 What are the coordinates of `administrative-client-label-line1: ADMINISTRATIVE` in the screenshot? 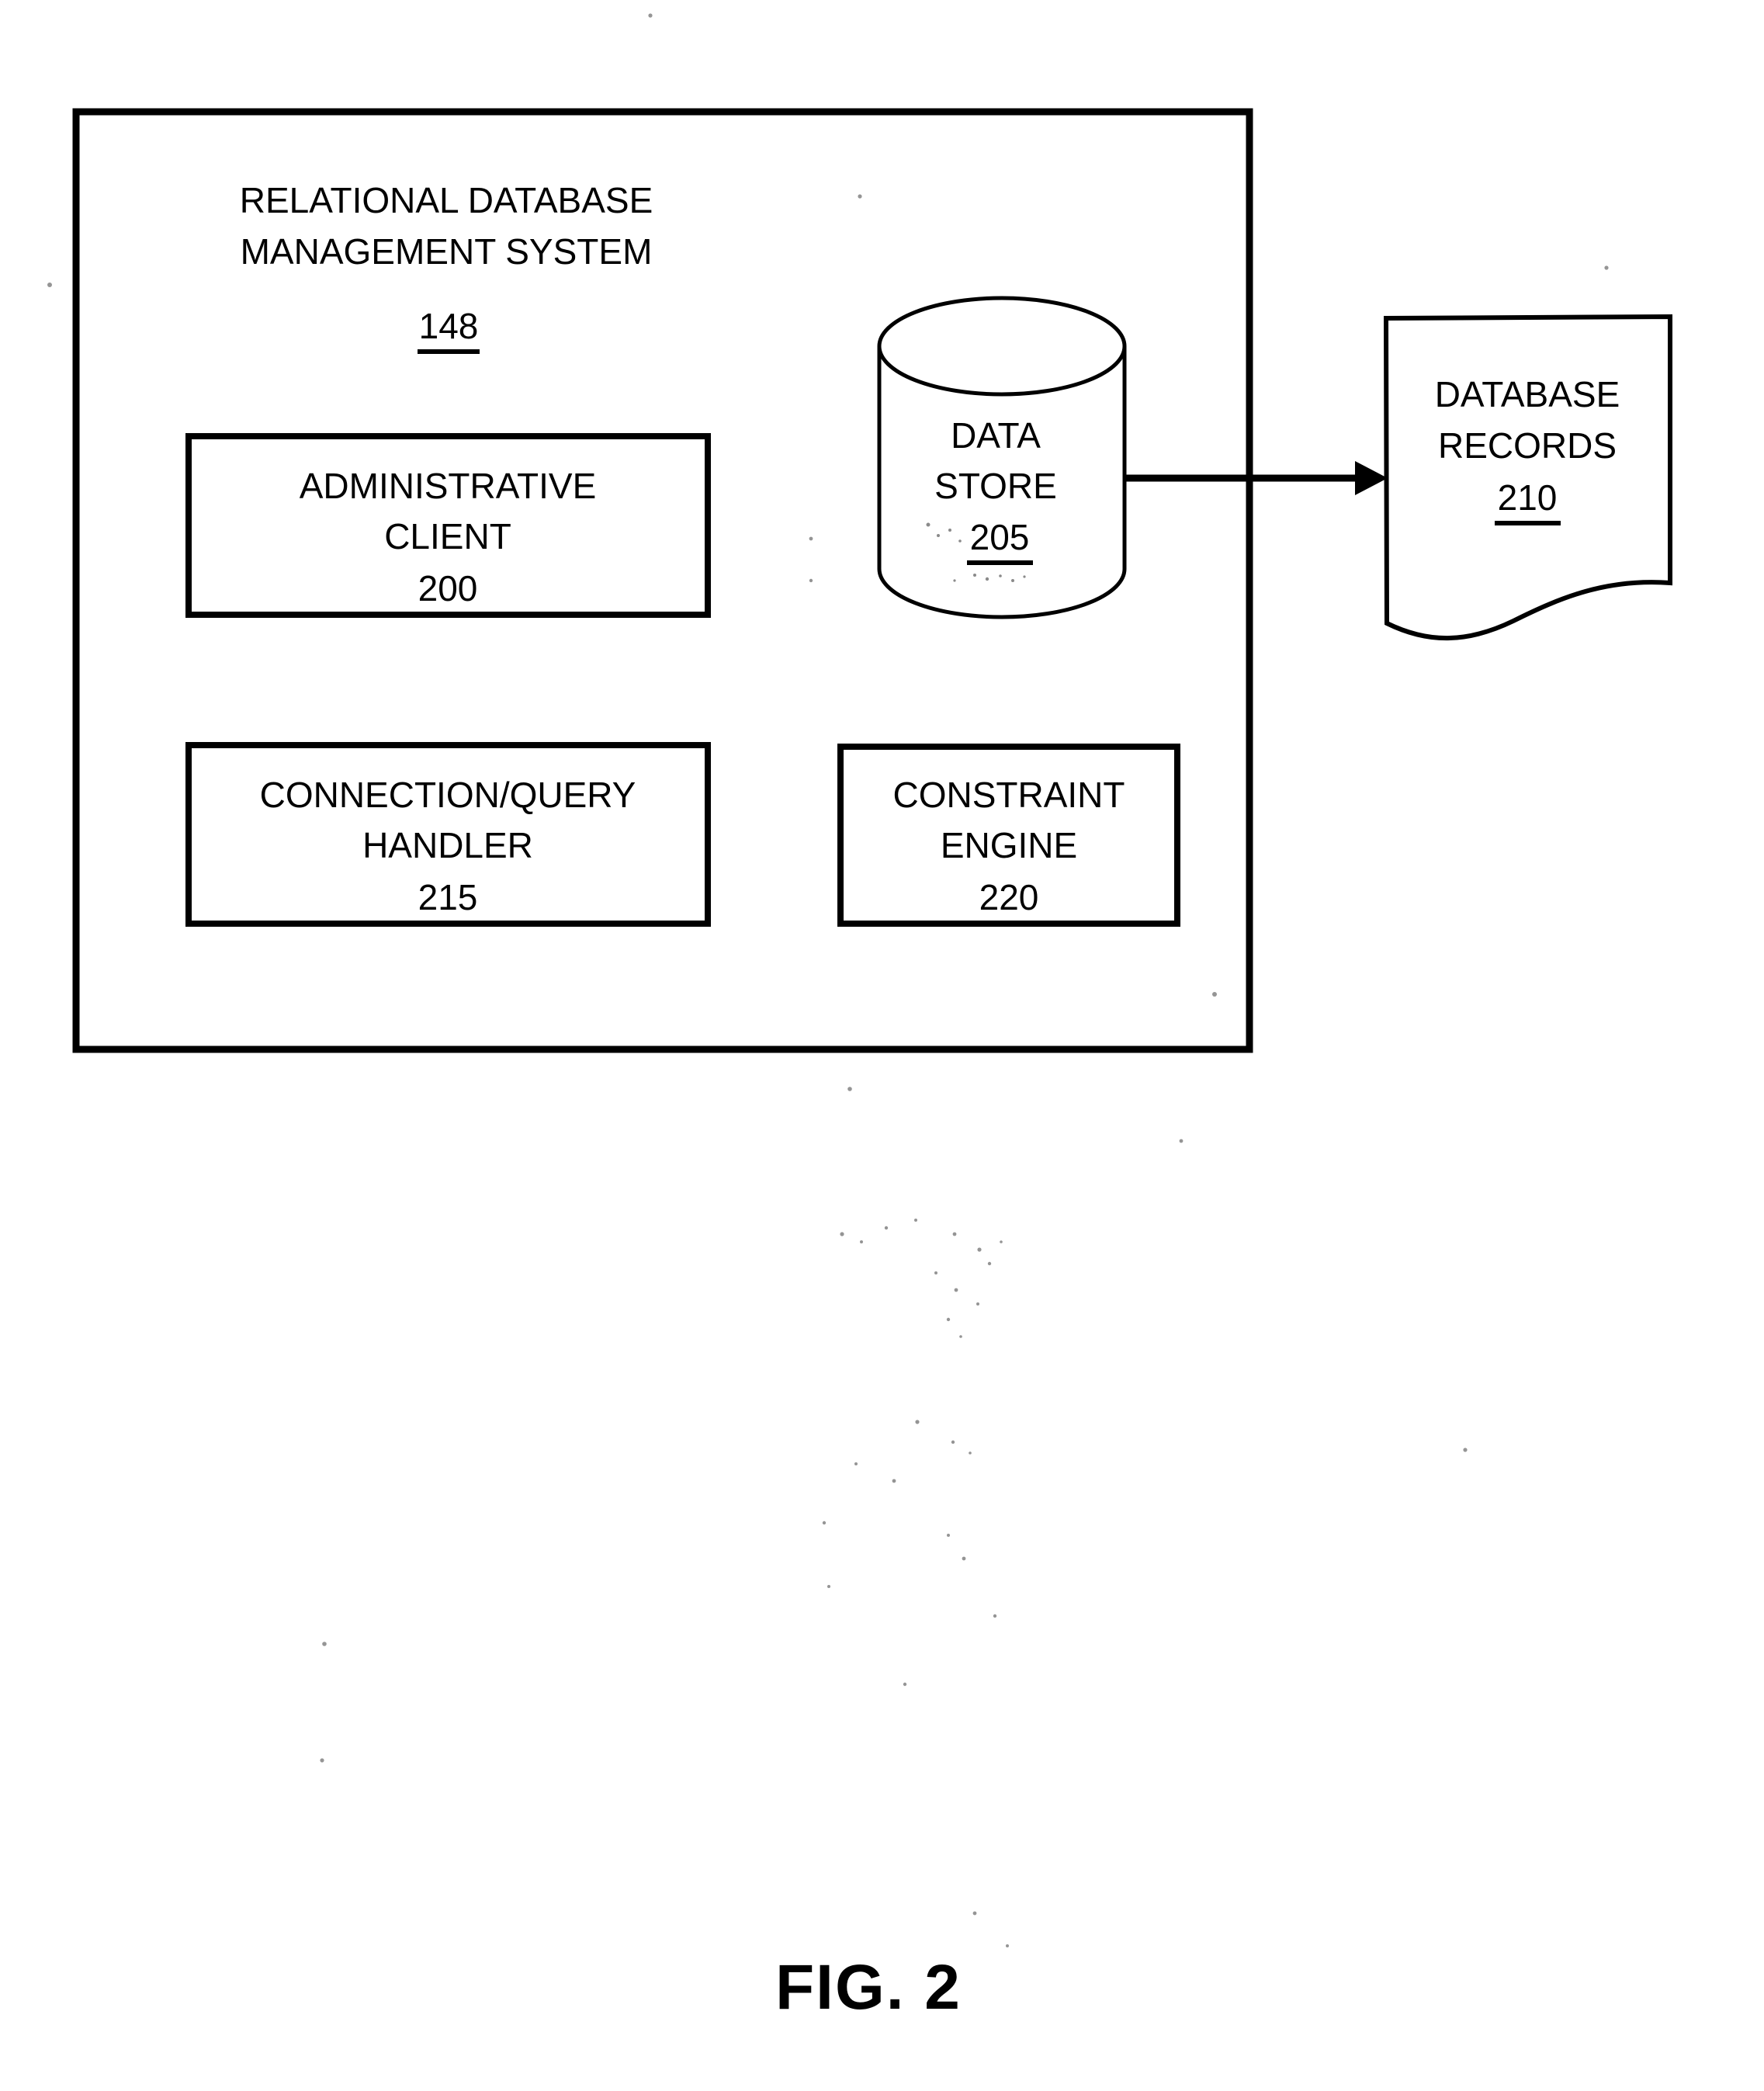 It's located at (448, 486).